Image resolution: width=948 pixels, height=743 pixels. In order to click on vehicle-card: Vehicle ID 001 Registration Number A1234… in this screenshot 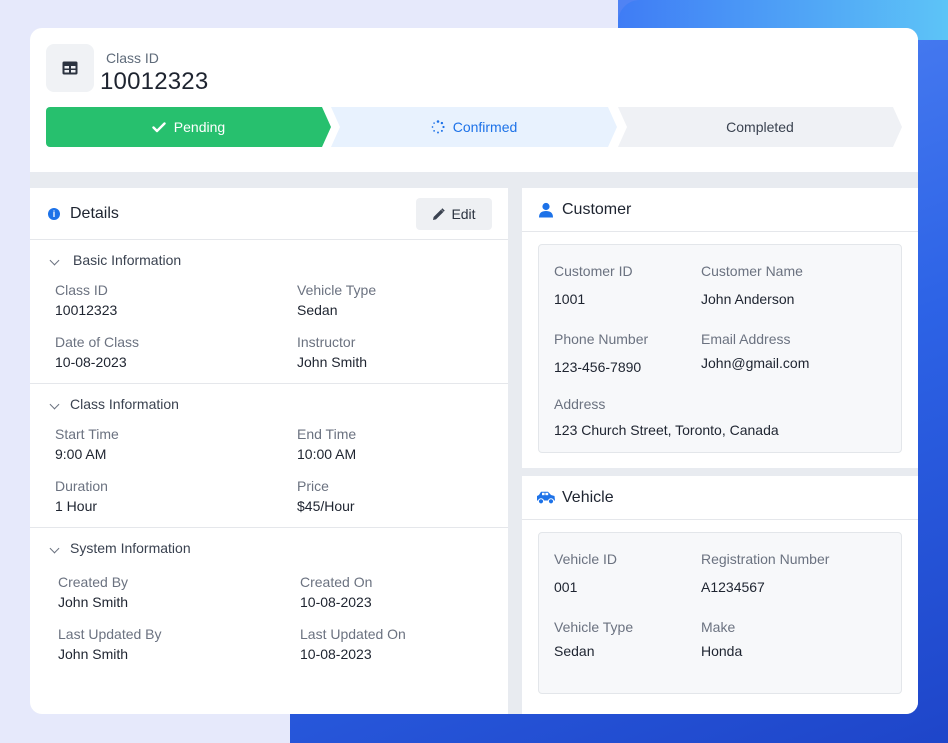, I will do `click(720, 613)`.